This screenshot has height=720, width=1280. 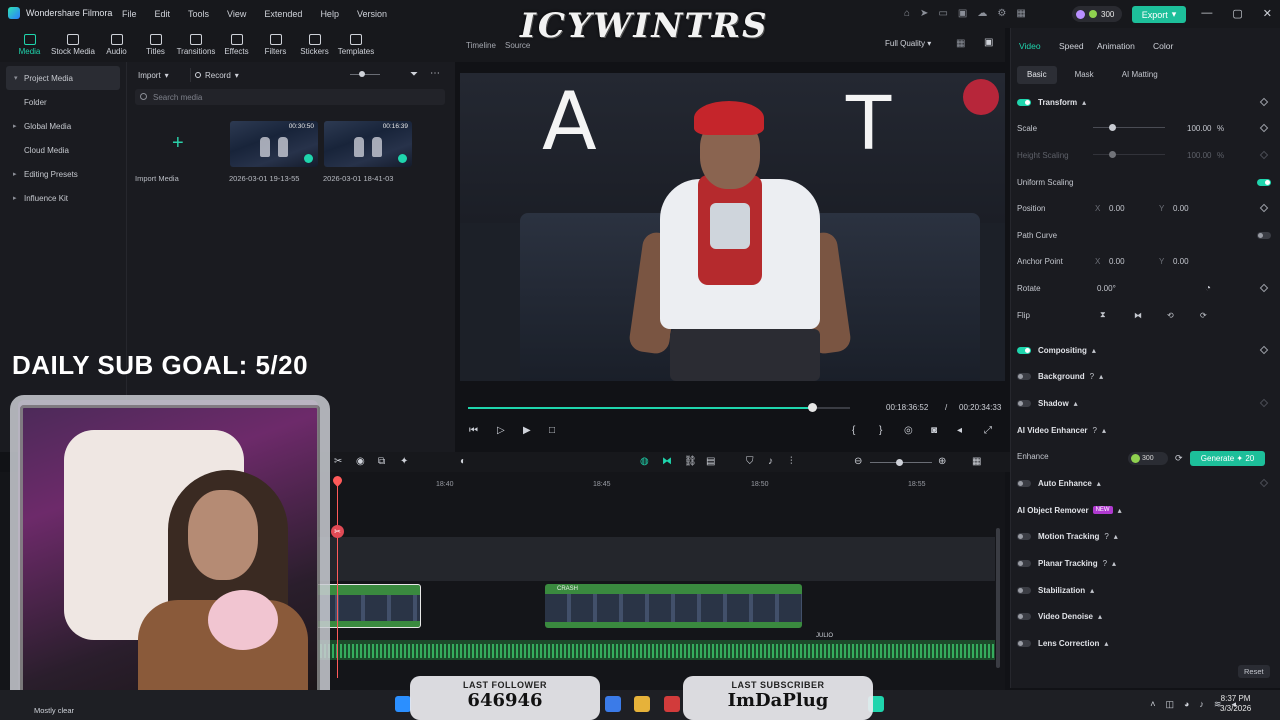 What do you see at coordinates (116, 45) in the screenshot?
I see `tab-audio: Audio` at bounding box center [116, 45].